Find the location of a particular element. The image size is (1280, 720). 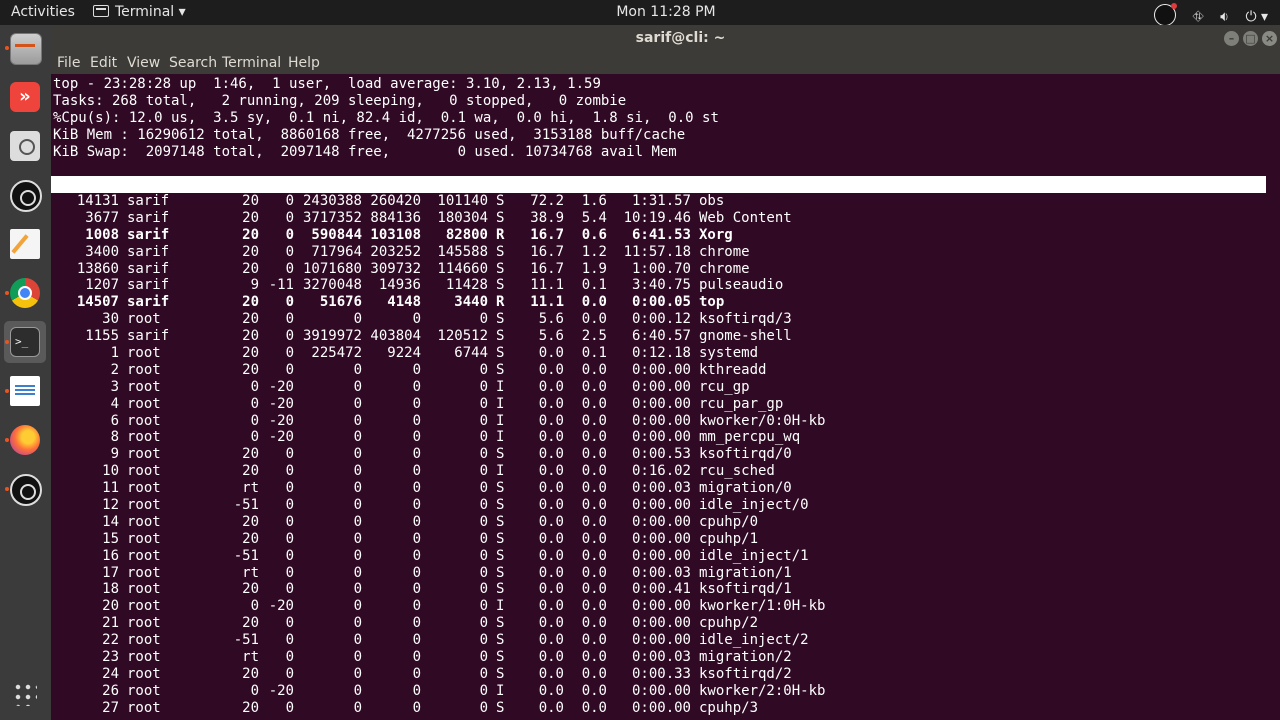

window-titlebar: sarif@cli: ~ – □ × is located at coordinates (665, 38).